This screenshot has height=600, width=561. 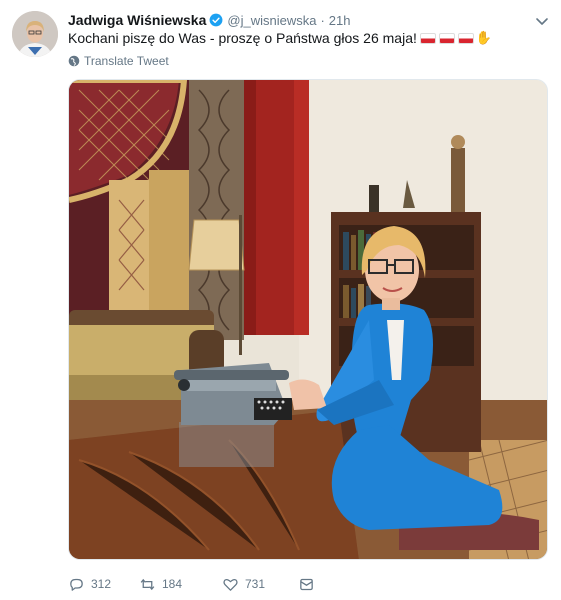 I want to click on like-button: 731, so click(x=259, y=584).